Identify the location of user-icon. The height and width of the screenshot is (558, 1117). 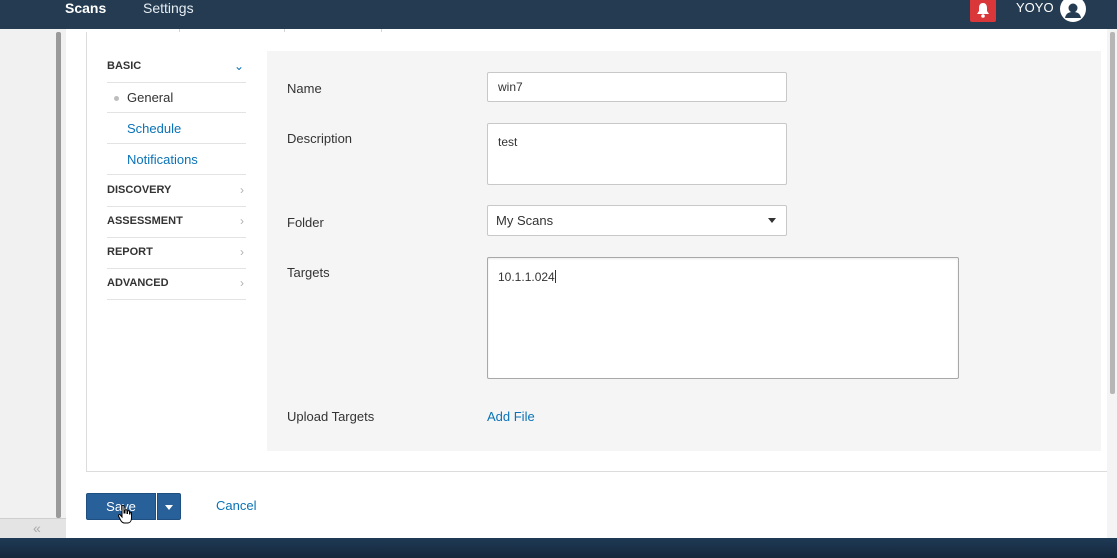
(1073, 10).